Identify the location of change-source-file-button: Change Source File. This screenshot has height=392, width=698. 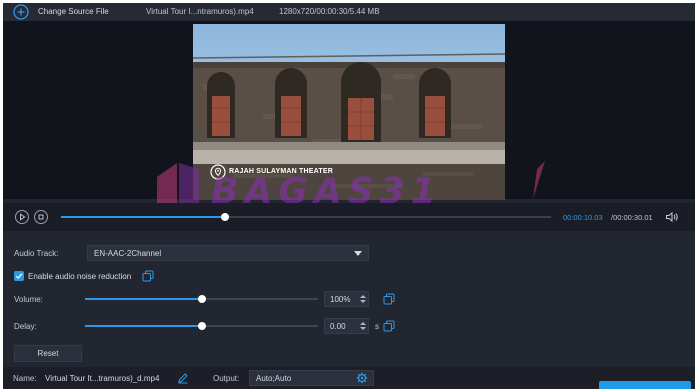
(73, 11).